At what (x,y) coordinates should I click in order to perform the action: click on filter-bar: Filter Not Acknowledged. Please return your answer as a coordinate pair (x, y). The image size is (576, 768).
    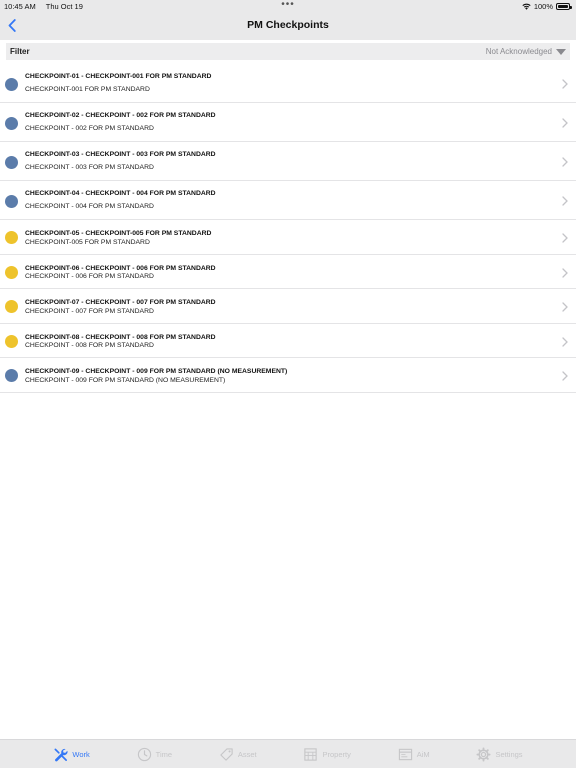
    Looking at the image, I should click on (288, 51).